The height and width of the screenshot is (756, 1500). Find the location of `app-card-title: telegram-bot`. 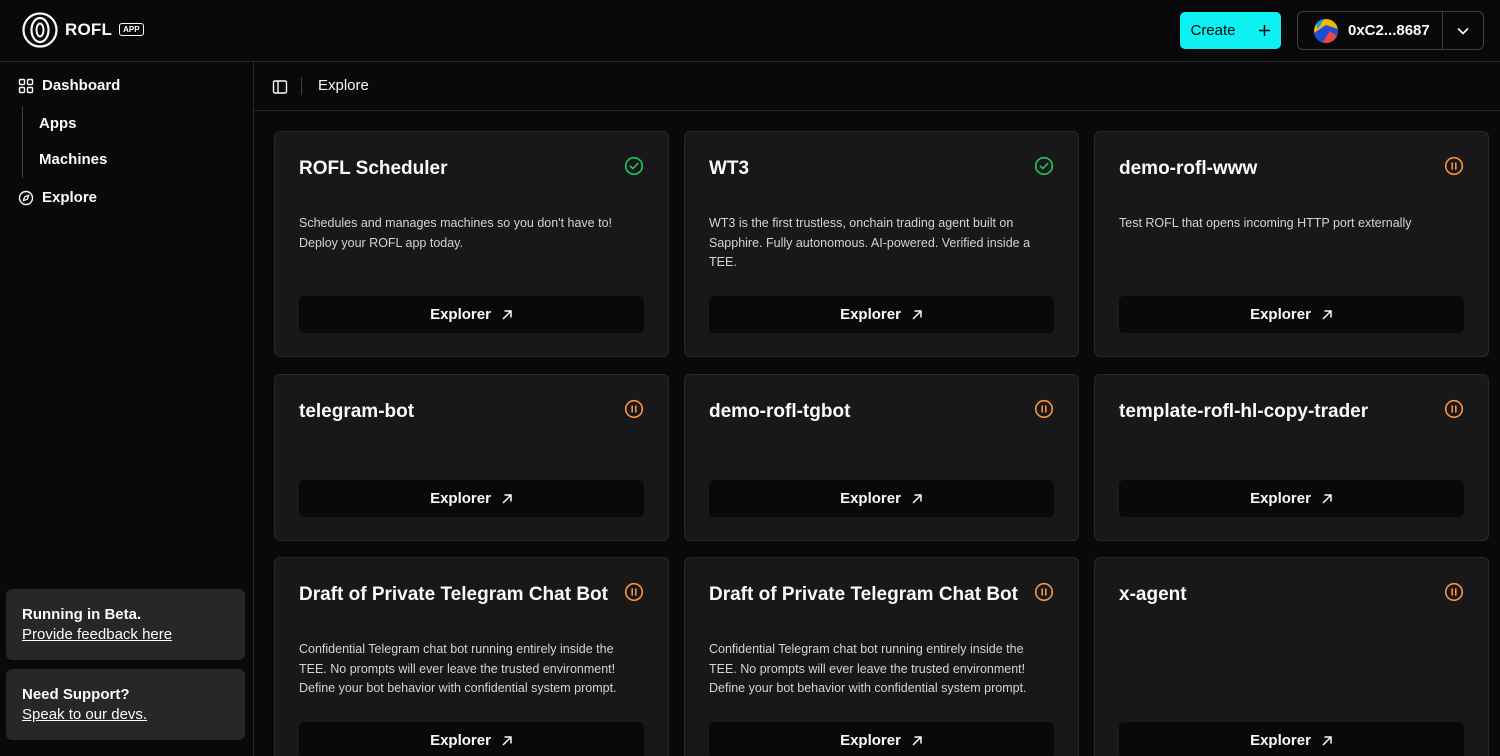

app-card-title: telegram-bot is located at coordinates (357, 411).